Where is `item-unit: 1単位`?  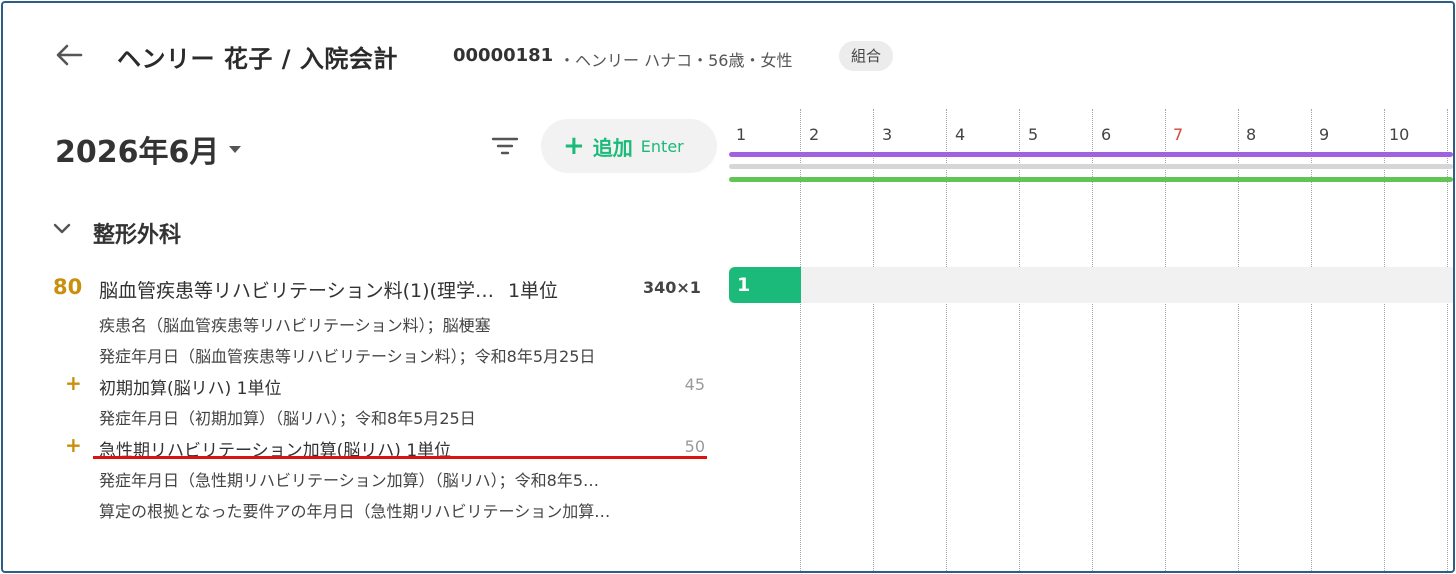
item-unit: 1単位 is located at coordinates (533, 291).